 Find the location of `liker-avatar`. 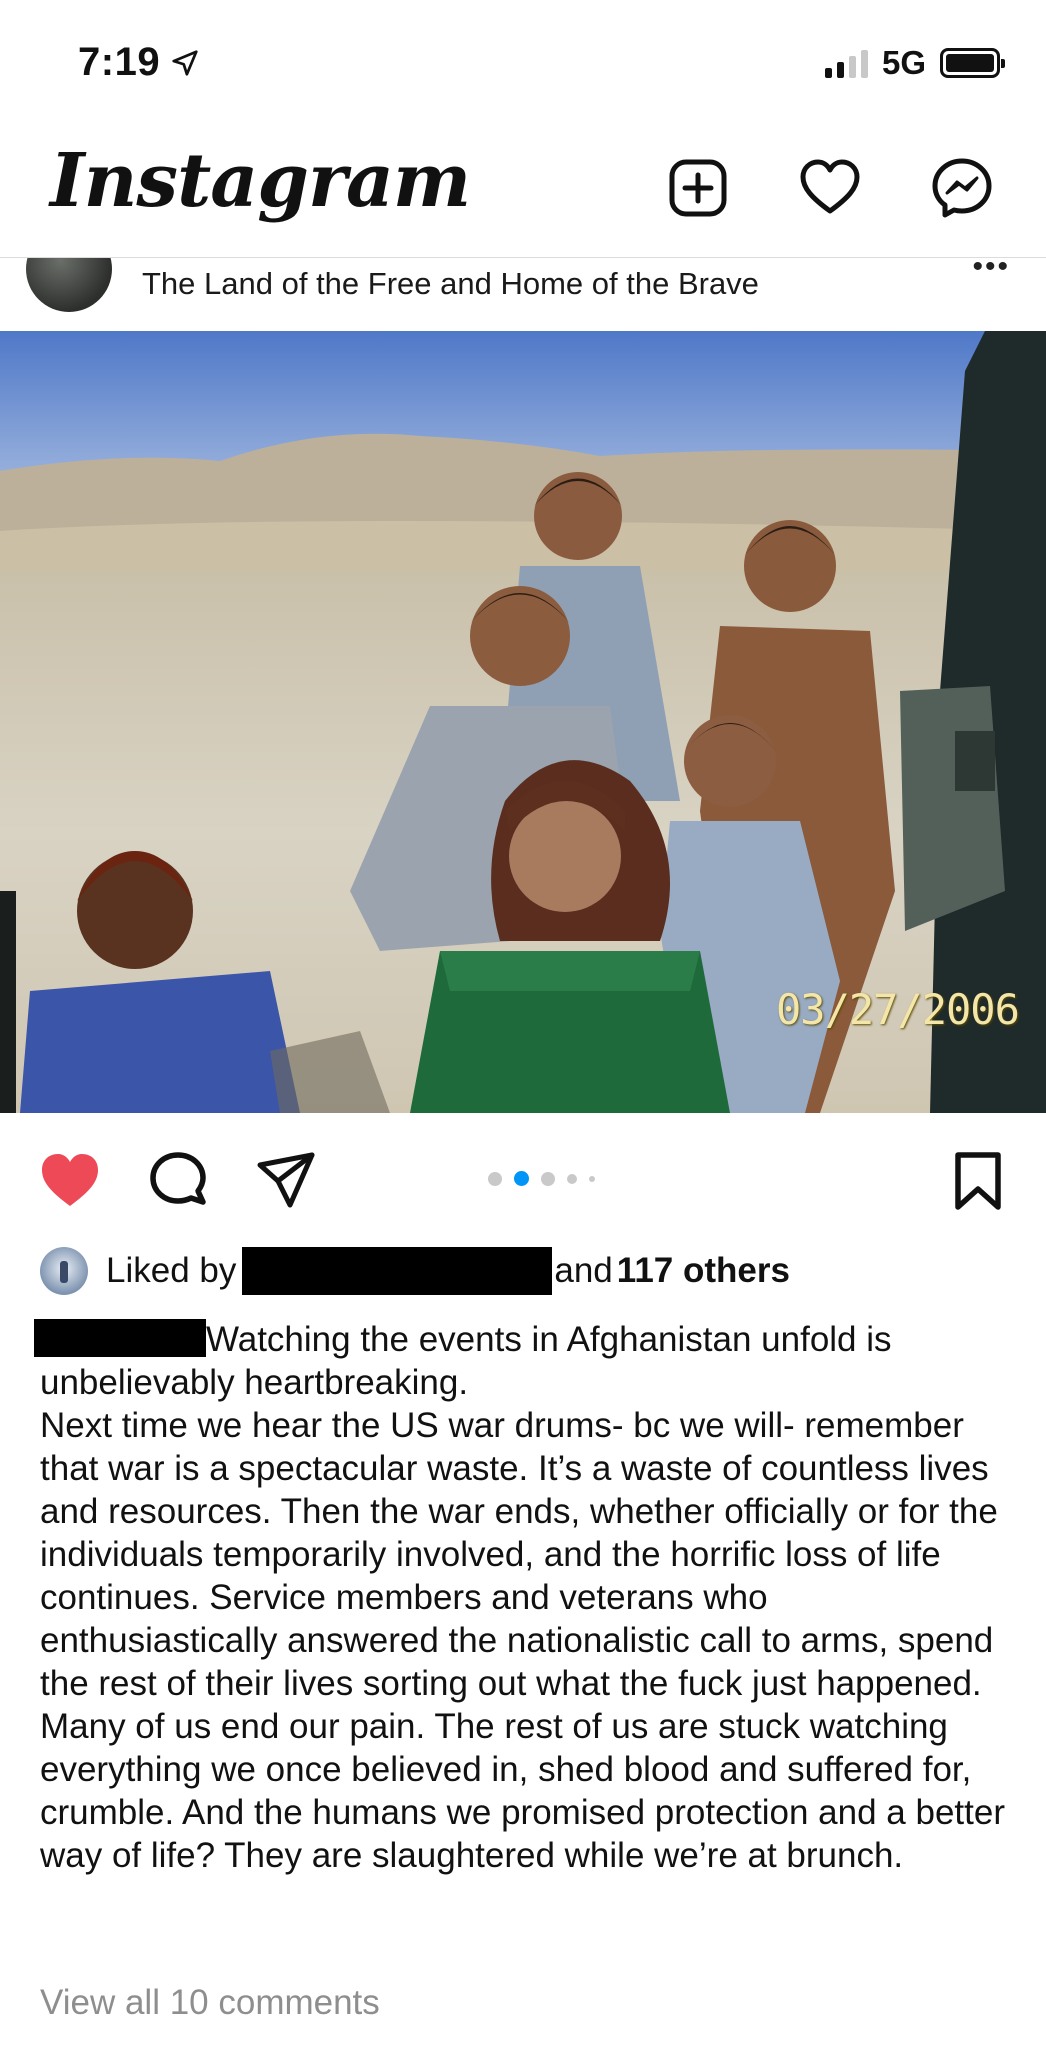

liker-avatar is located at coordinates (64, 1271).